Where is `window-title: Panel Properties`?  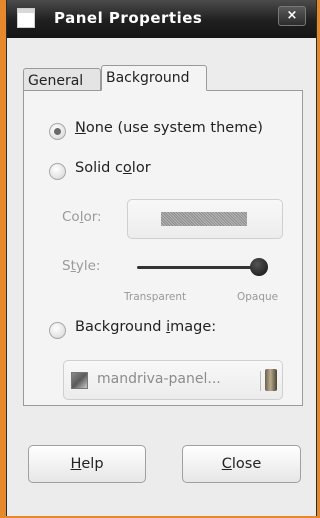 window-title: Panel Properties is located at coordinates (128, 18).